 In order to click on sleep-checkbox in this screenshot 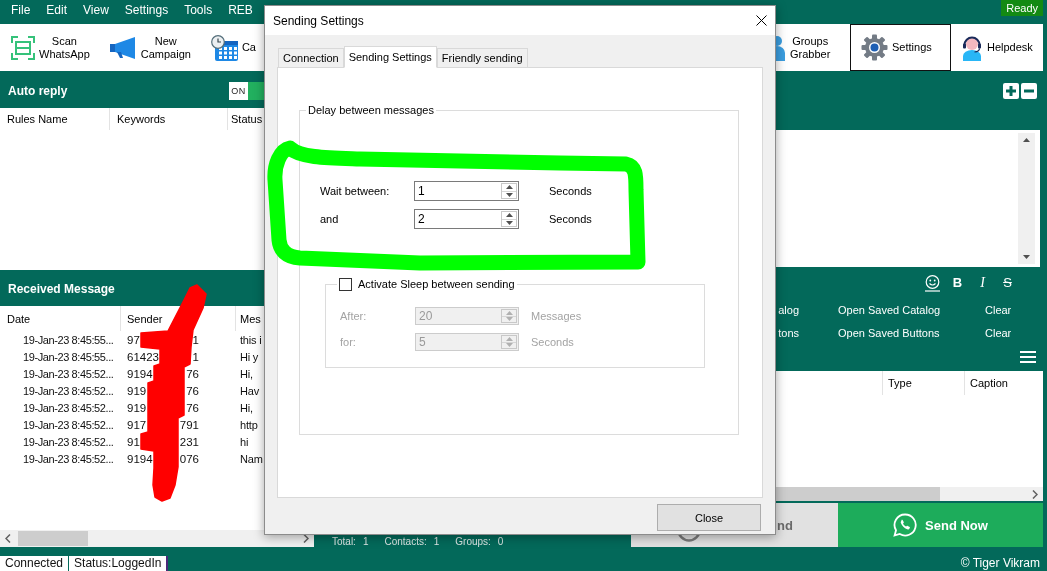, I will do `click(345, 284)`.